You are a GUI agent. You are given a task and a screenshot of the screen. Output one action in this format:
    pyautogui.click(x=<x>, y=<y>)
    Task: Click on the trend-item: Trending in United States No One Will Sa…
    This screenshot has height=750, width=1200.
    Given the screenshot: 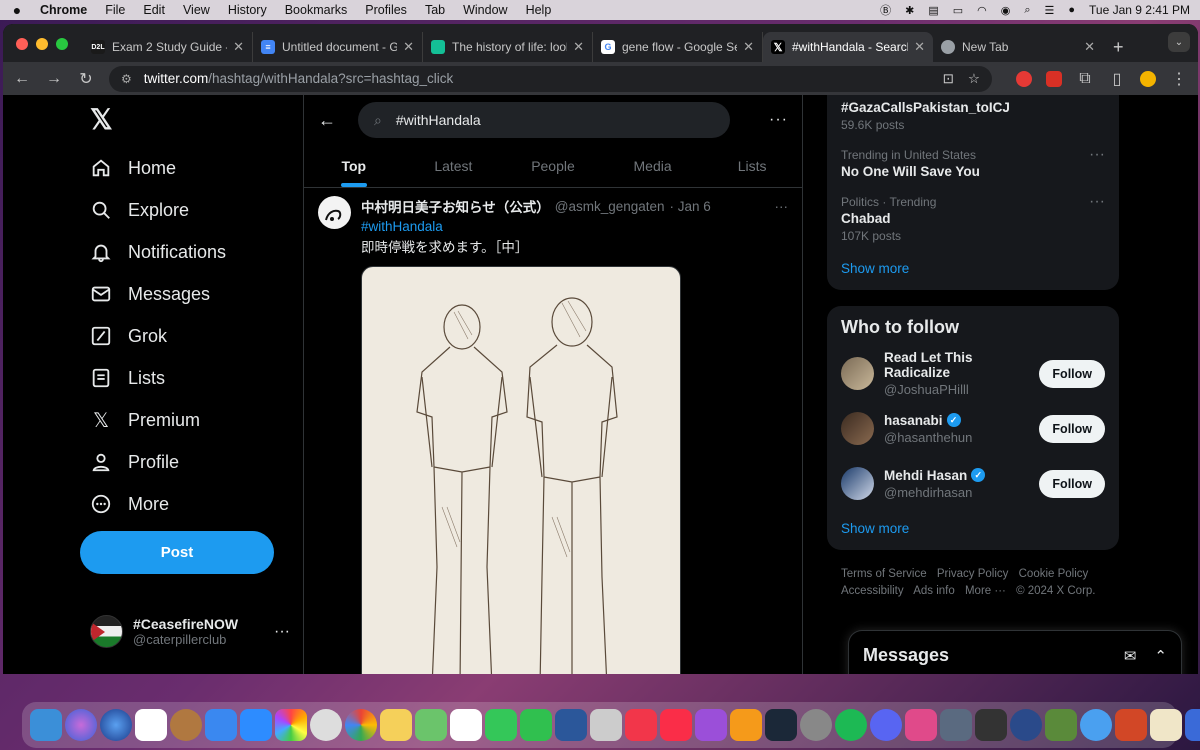 What is the action you would take?
    pyautogui.click(x=973, y=163)
    